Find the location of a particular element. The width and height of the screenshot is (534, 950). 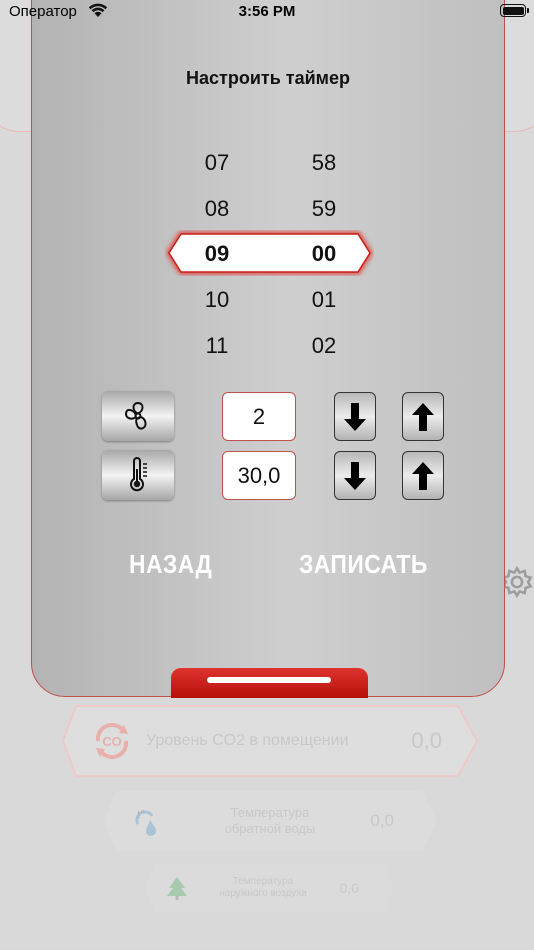

temperature-mode-button is located at coordinates (138, 475).